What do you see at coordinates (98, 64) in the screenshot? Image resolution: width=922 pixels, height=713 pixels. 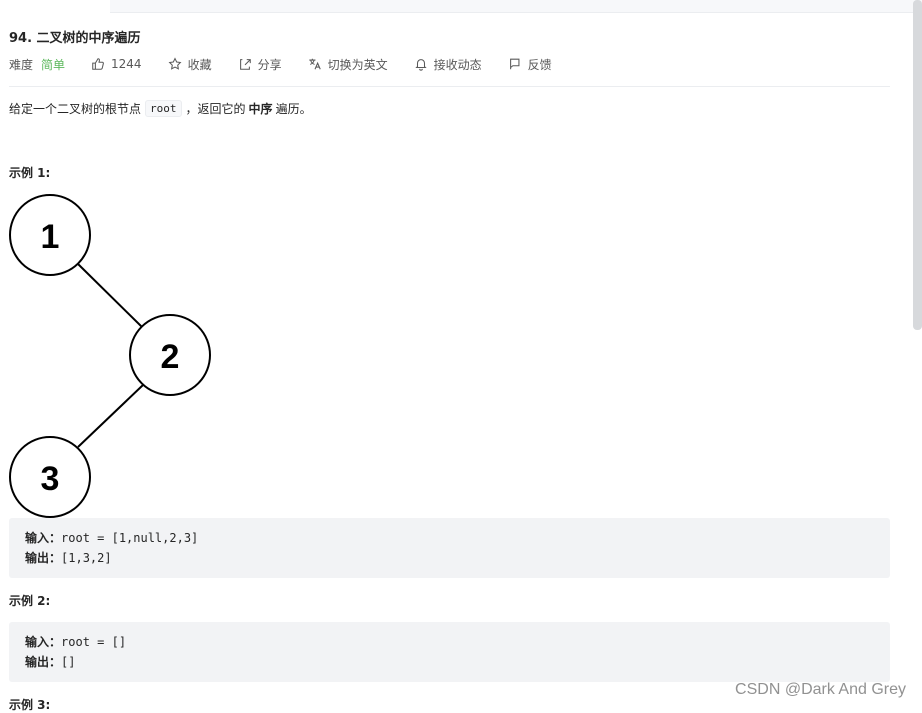 I see `thumbs-up-icon` at bounding box center [98, 64].